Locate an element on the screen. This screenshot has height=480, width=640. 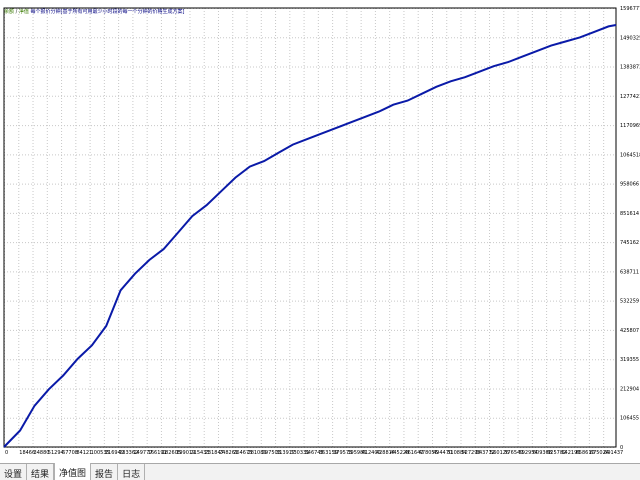
y-tick-label: 1170969 is located at coordinates (630, 126).